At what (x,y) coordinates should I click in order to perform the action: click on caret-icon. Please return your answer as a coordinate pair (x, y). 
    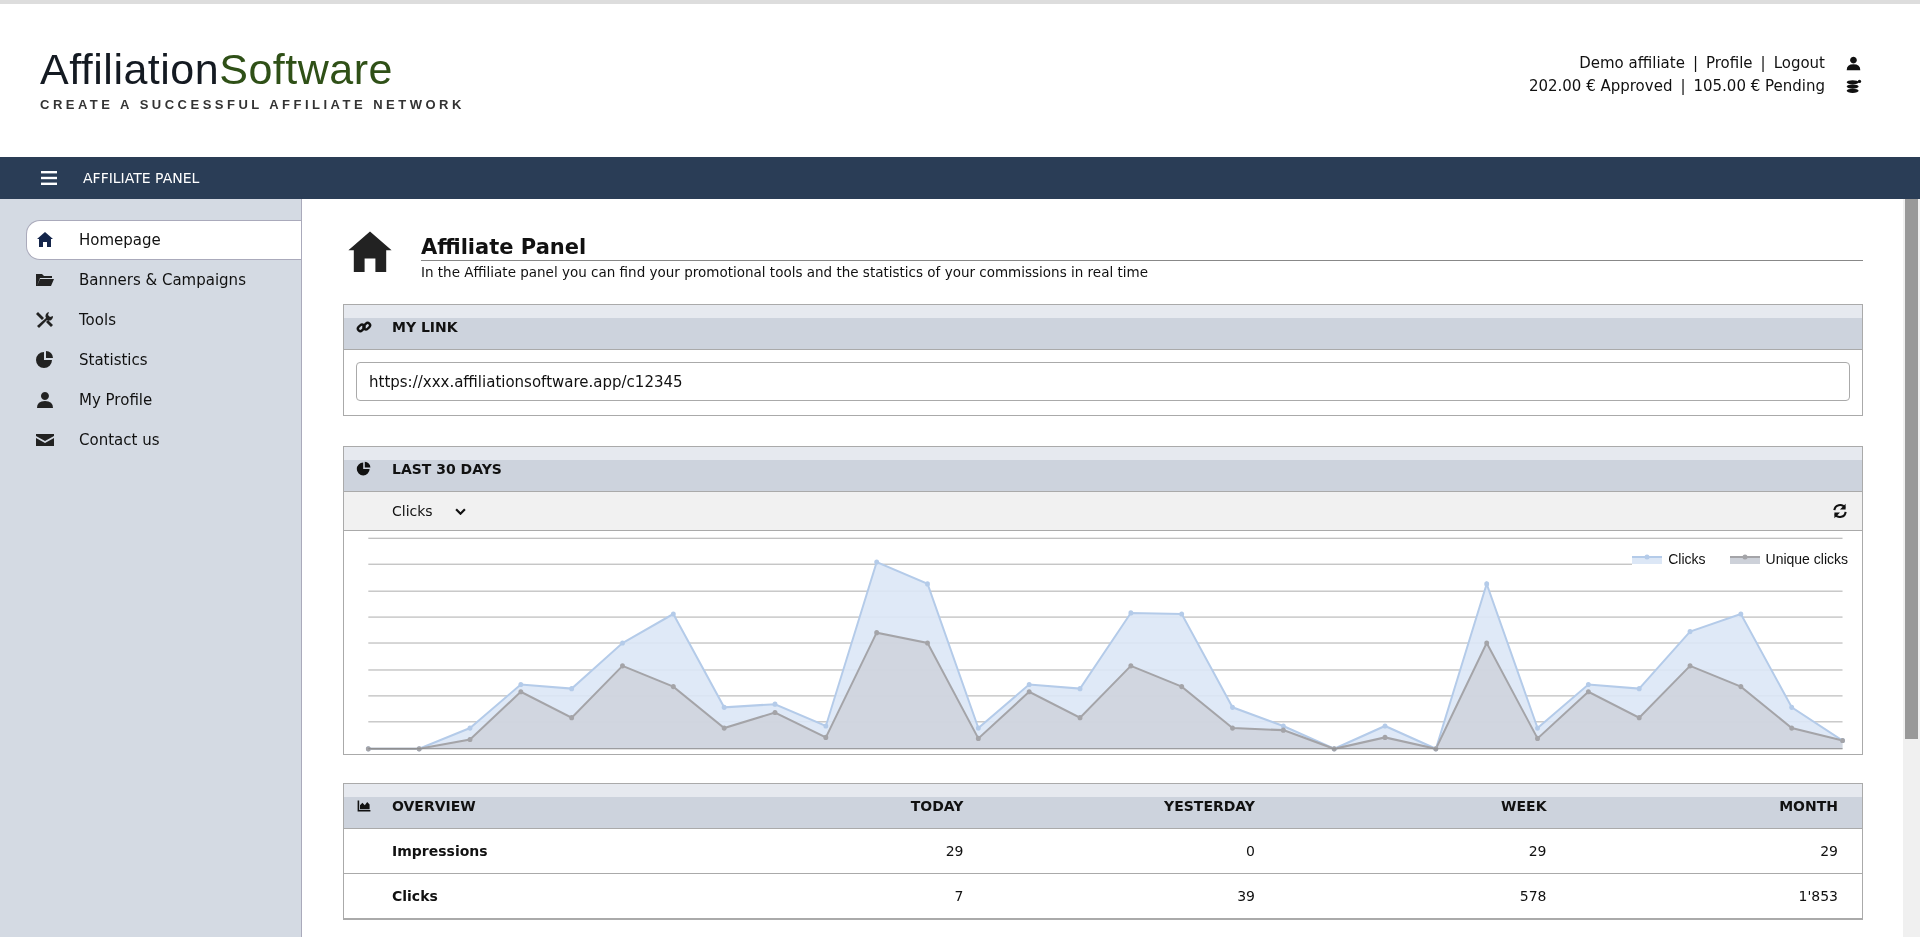
    Looking at the image, I should click on (460, 511).